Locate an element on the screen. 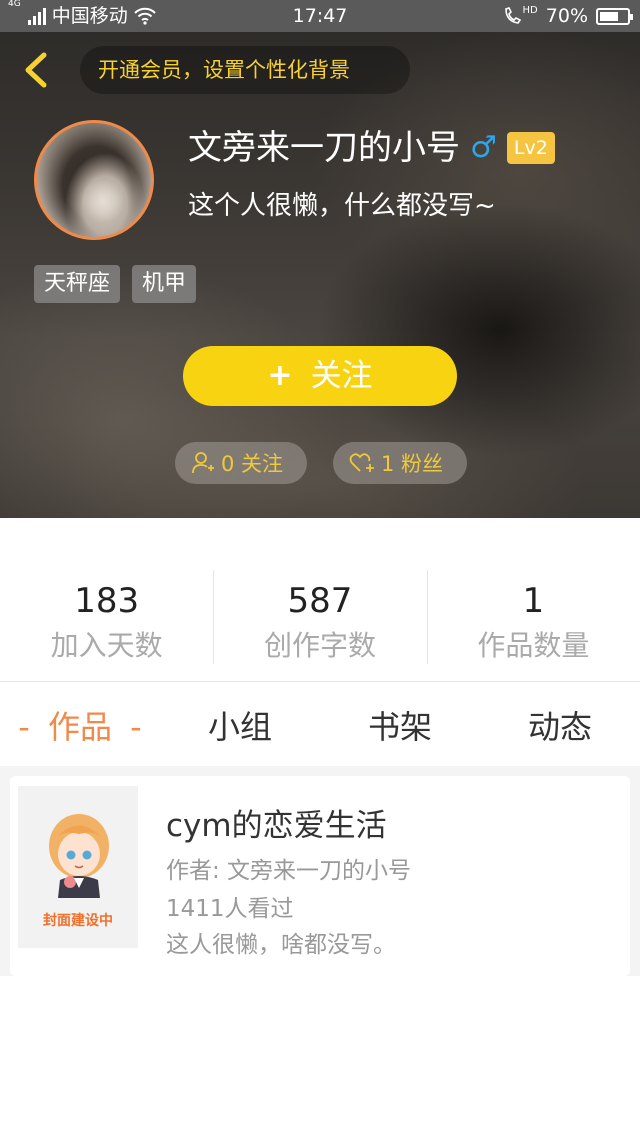 The width and height of the screenshot is (640, 1138). username-row: 文旁来一刀的小号 ♂ Lv2 is located at coordinates (371, 148).